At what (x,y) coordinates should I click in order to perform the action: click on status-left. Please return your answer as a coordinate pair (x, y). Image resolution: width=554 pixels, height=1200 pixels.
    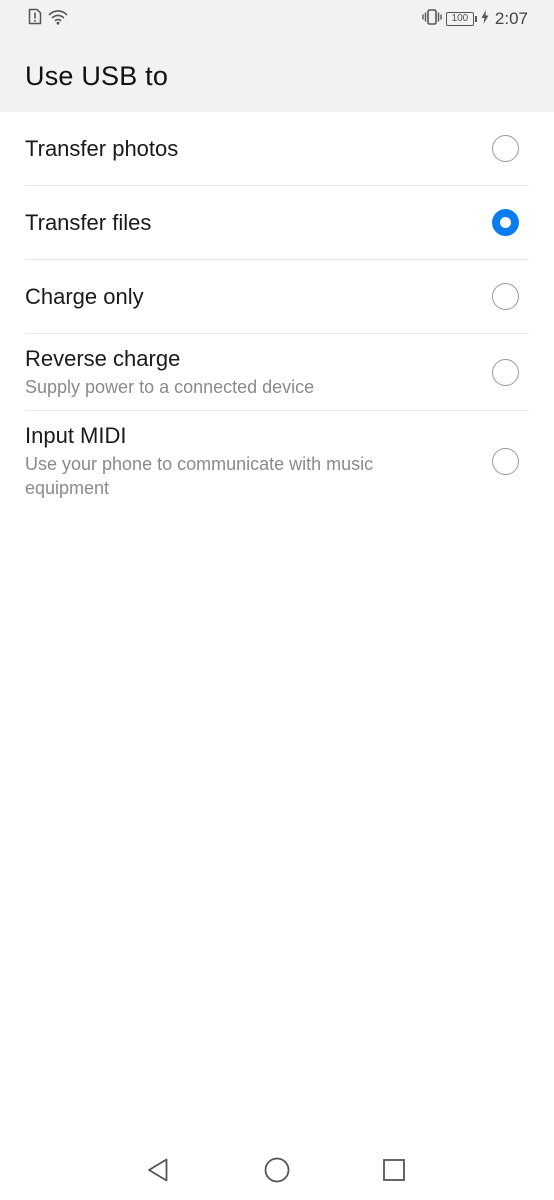
    Looking at the image, I should click on (48, 19).